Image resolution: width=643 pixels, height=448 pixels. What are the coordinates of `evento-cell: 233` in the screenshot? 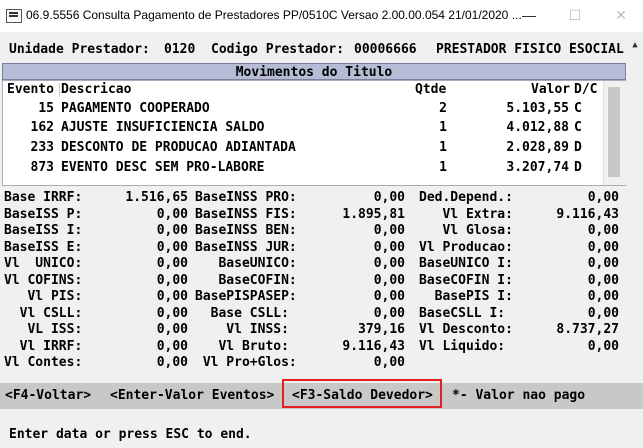 It's located at (42, 147).